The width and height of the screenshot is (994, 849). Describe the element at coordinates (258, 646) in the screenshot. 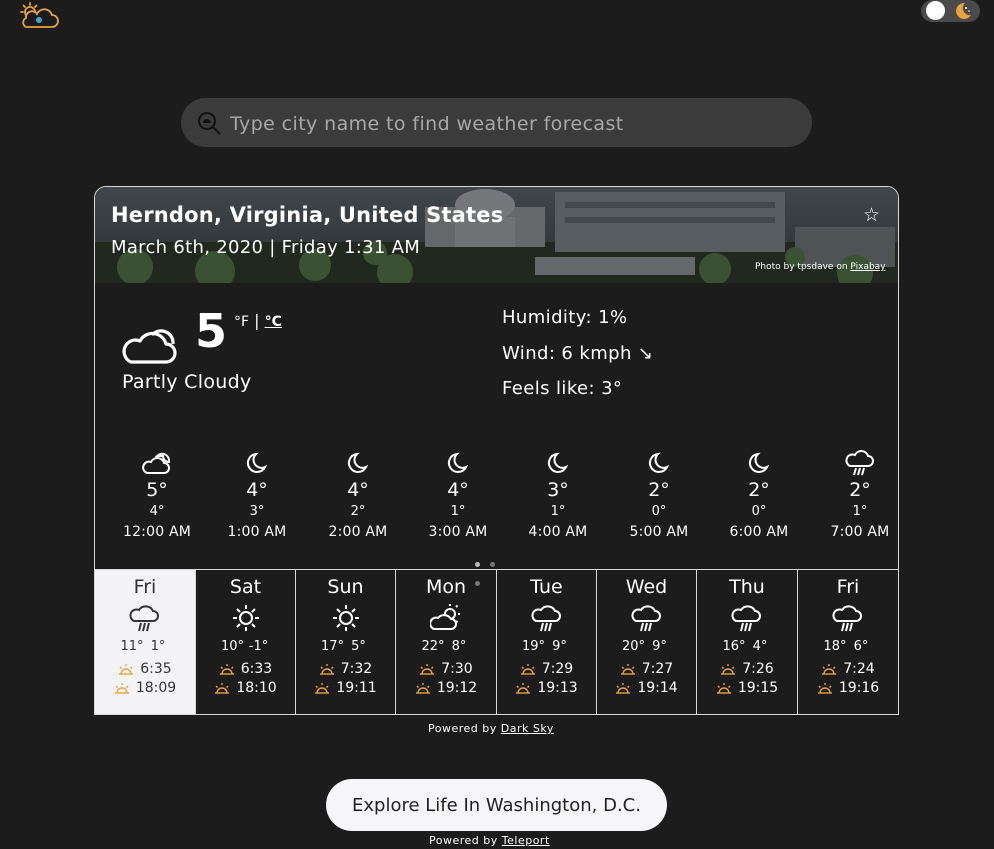

I see `day-text: -1°` at that location.